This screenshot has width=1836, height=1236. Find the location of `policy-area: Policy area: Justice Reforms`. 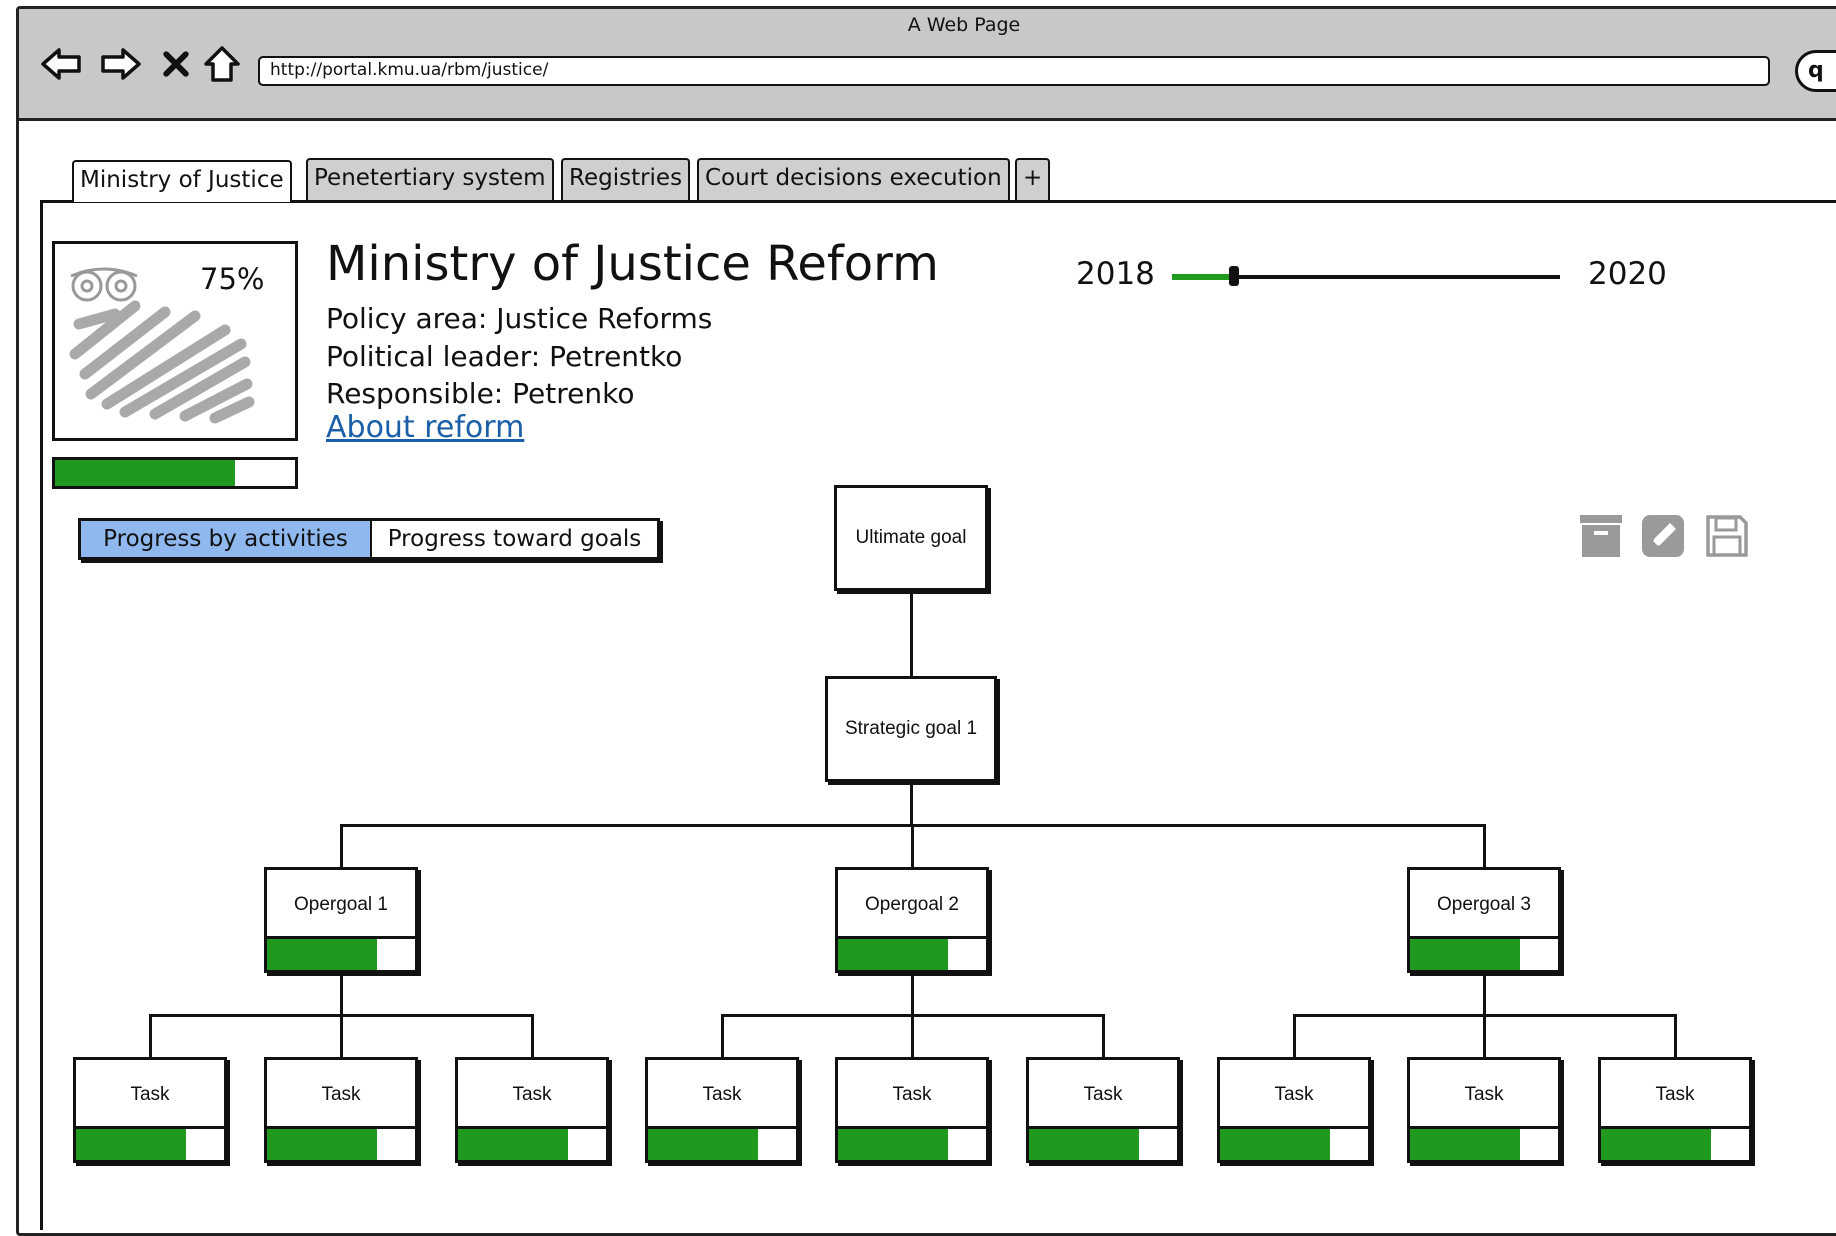

policy-area: Policy area: Justice Reforms is located at coordinates (519, 318).